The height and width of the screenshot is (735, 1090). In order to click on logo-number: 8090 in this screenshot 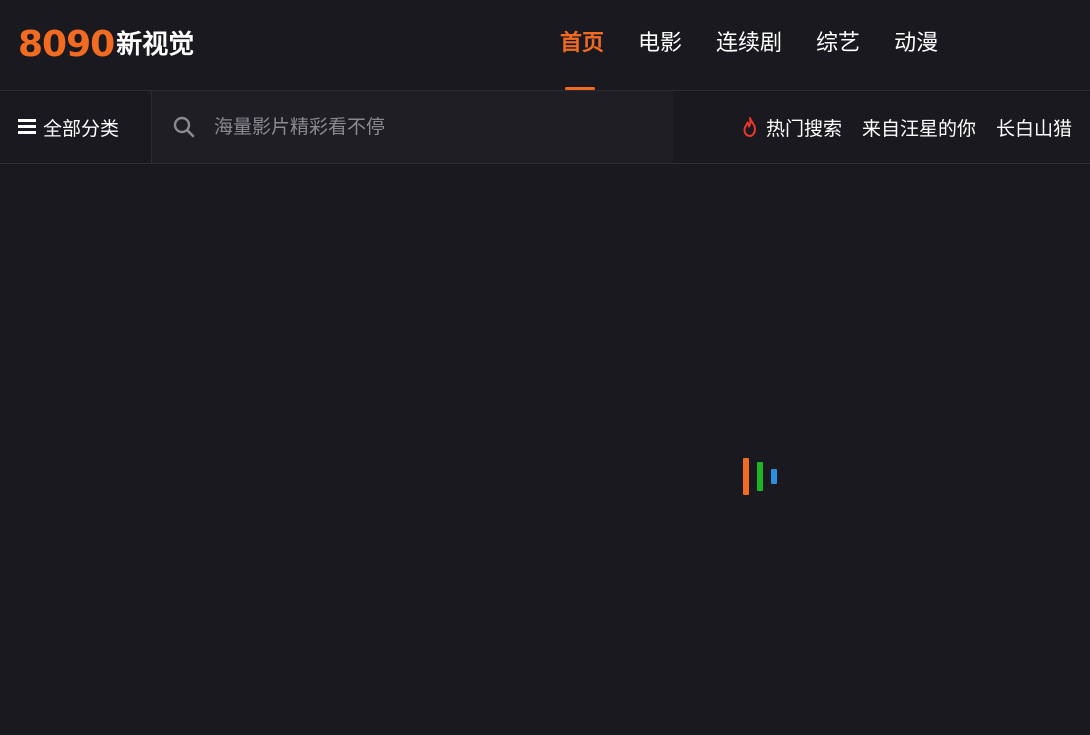, I will do `click(66, 44)`.